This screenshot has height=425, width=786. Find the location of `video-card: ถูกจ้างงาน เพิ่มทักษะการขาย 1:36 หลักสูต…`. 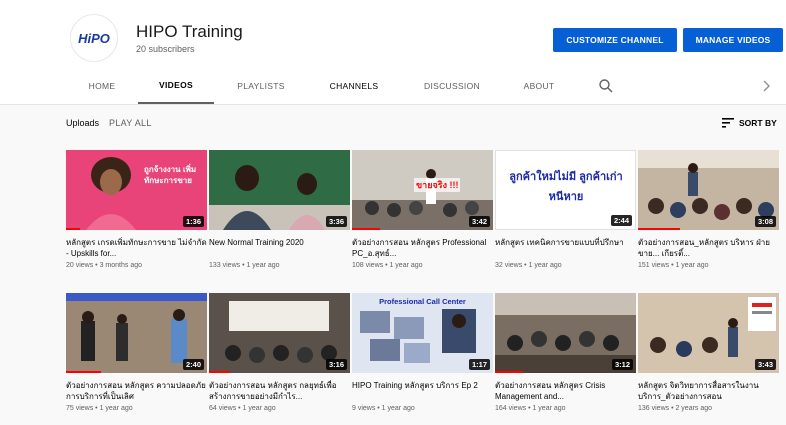

video-card: ถูกจ้างงาน เพิ่มทักษะการขาย 1:36 หลักสูต… is located at coordinates (136, 209).